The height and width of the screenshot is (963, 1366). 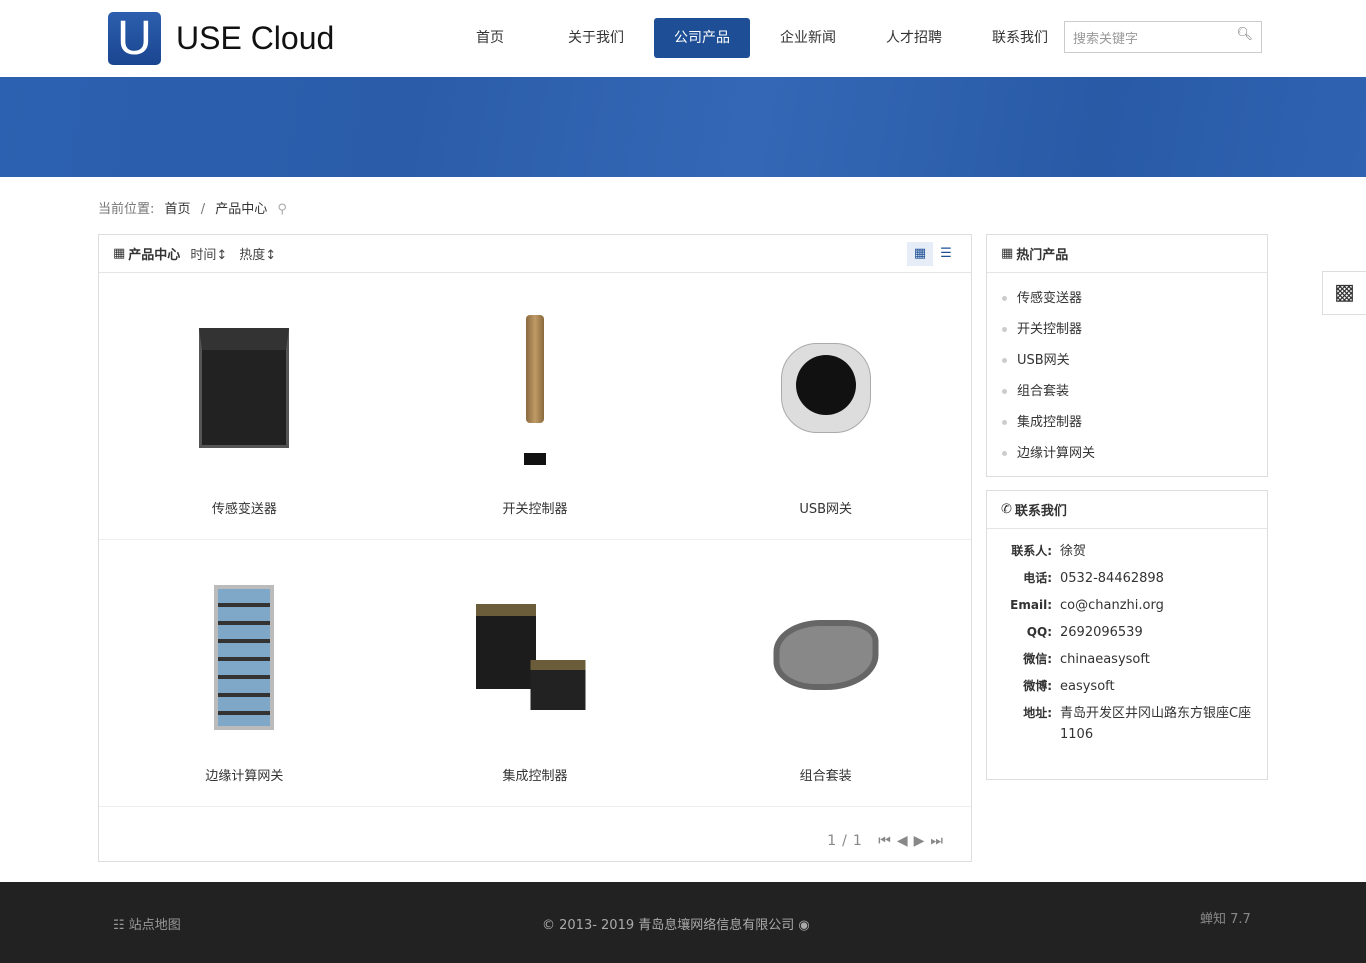 I want to click on contact-row: 联系人: 徐贺, so click(x=1049, y=551).